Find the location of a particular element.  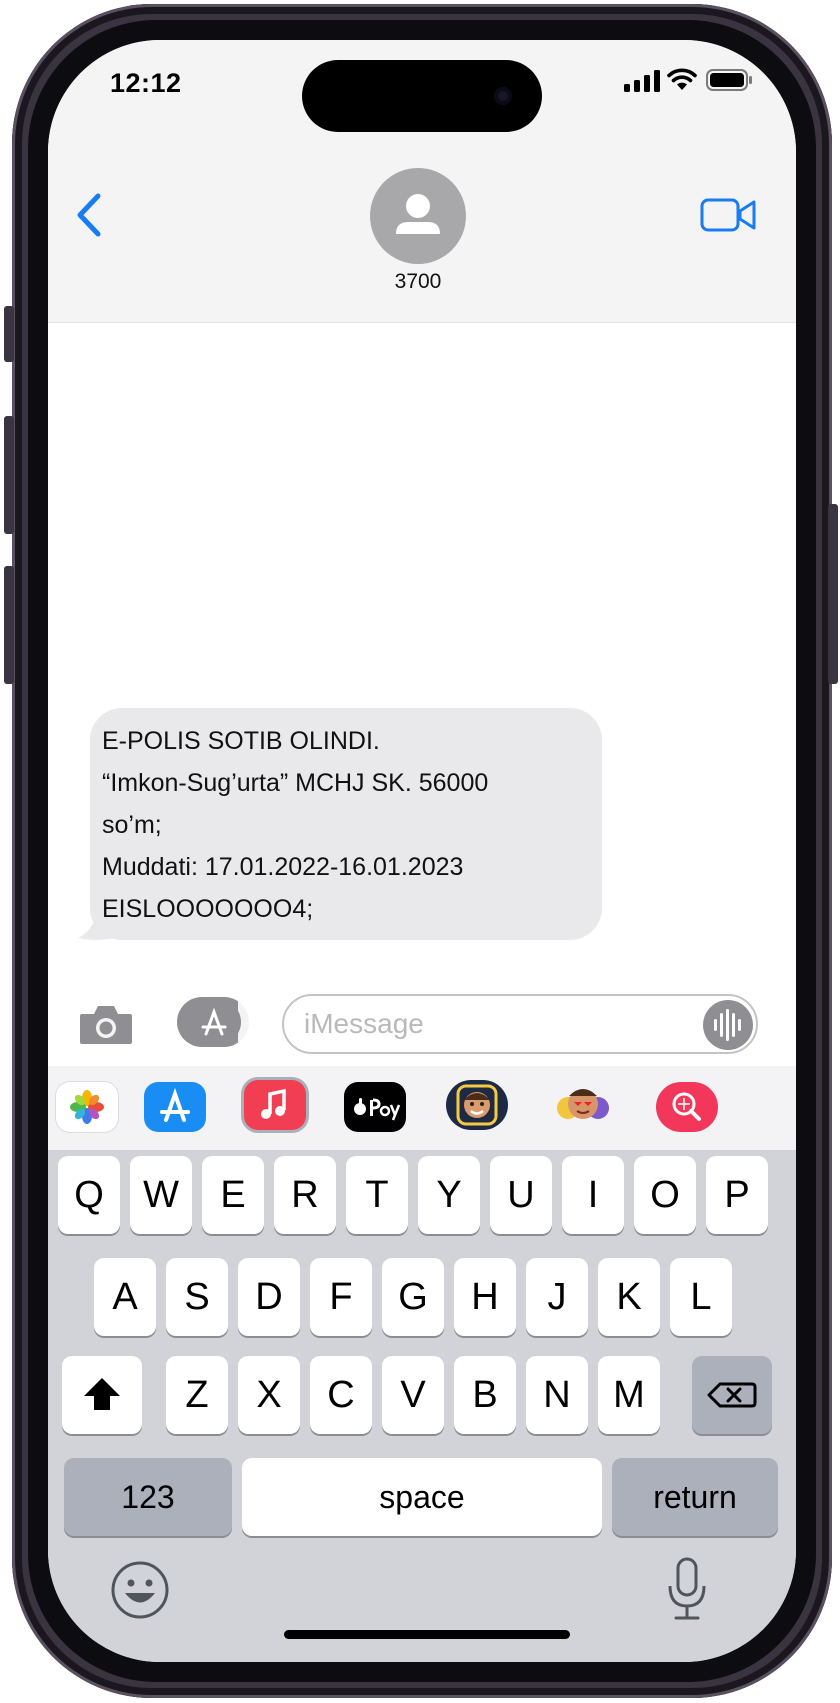

key-m: M is located at coordinates (629, 1395).